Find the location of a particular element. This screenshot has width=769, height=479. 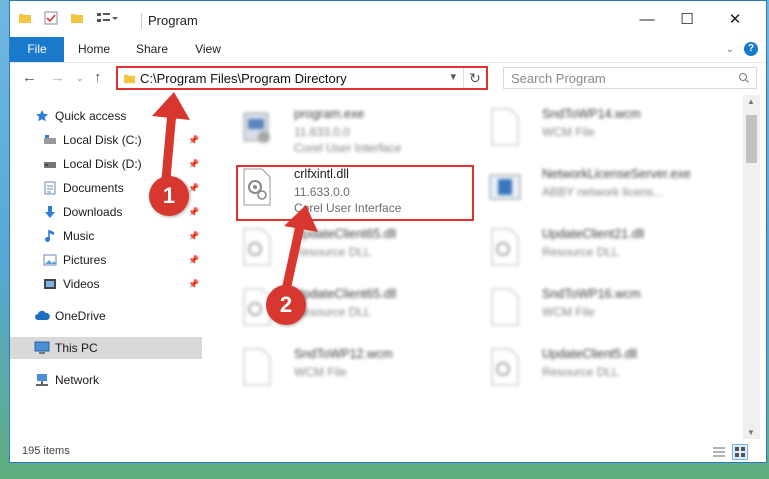

address-dropdown-chevron-icon: ▾ is located at coordinates (453, 76).